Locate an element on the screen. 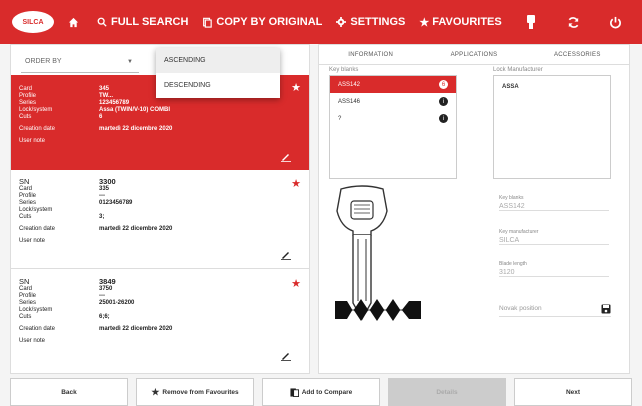 This screenshot has height=406, width=642. power-button is located at coordinates (615, 22).